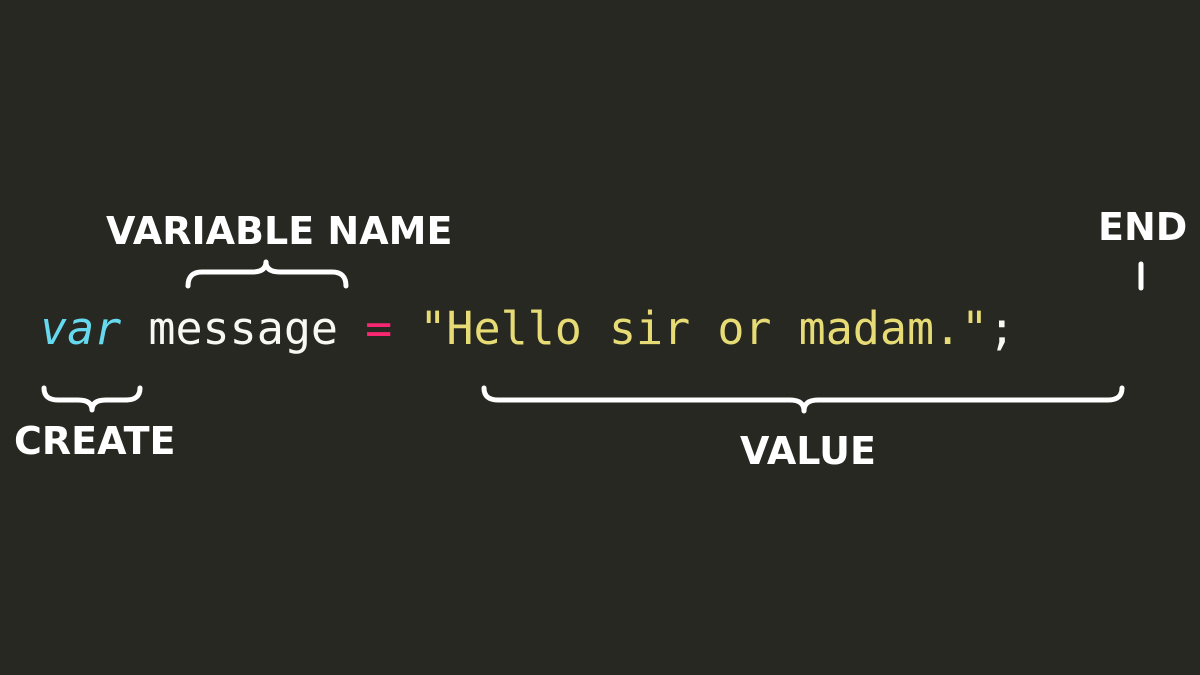 The width and height of the screenshot is (1200, 675). I want to click on string-token: "Hello sir or madam.", so click(704, 328).